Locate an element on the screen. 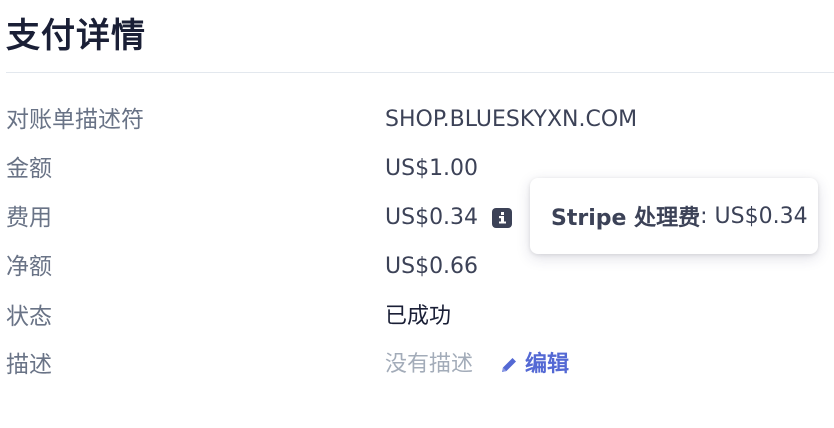  fee-value-group: US$0.34 is located at coordinates (449, 218).